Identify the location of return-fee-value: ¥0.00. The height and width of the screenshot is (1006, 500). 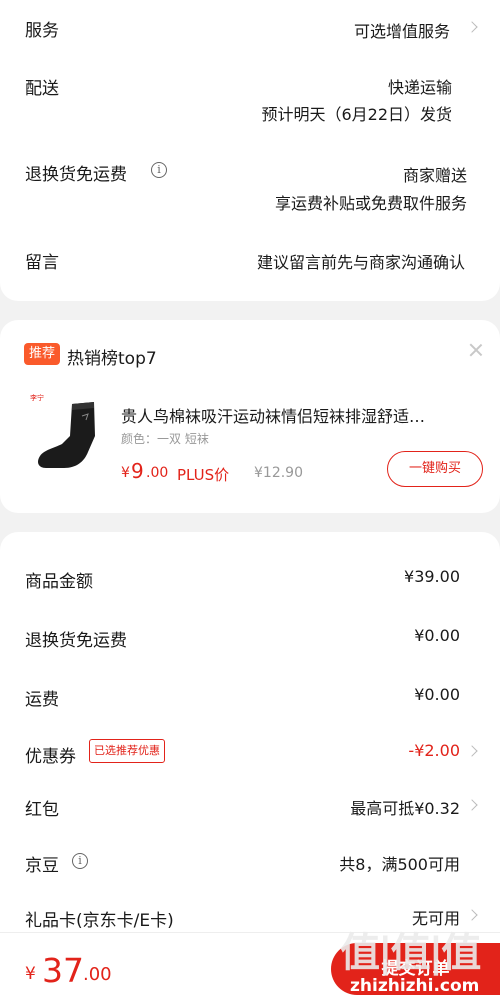
(437, 635).